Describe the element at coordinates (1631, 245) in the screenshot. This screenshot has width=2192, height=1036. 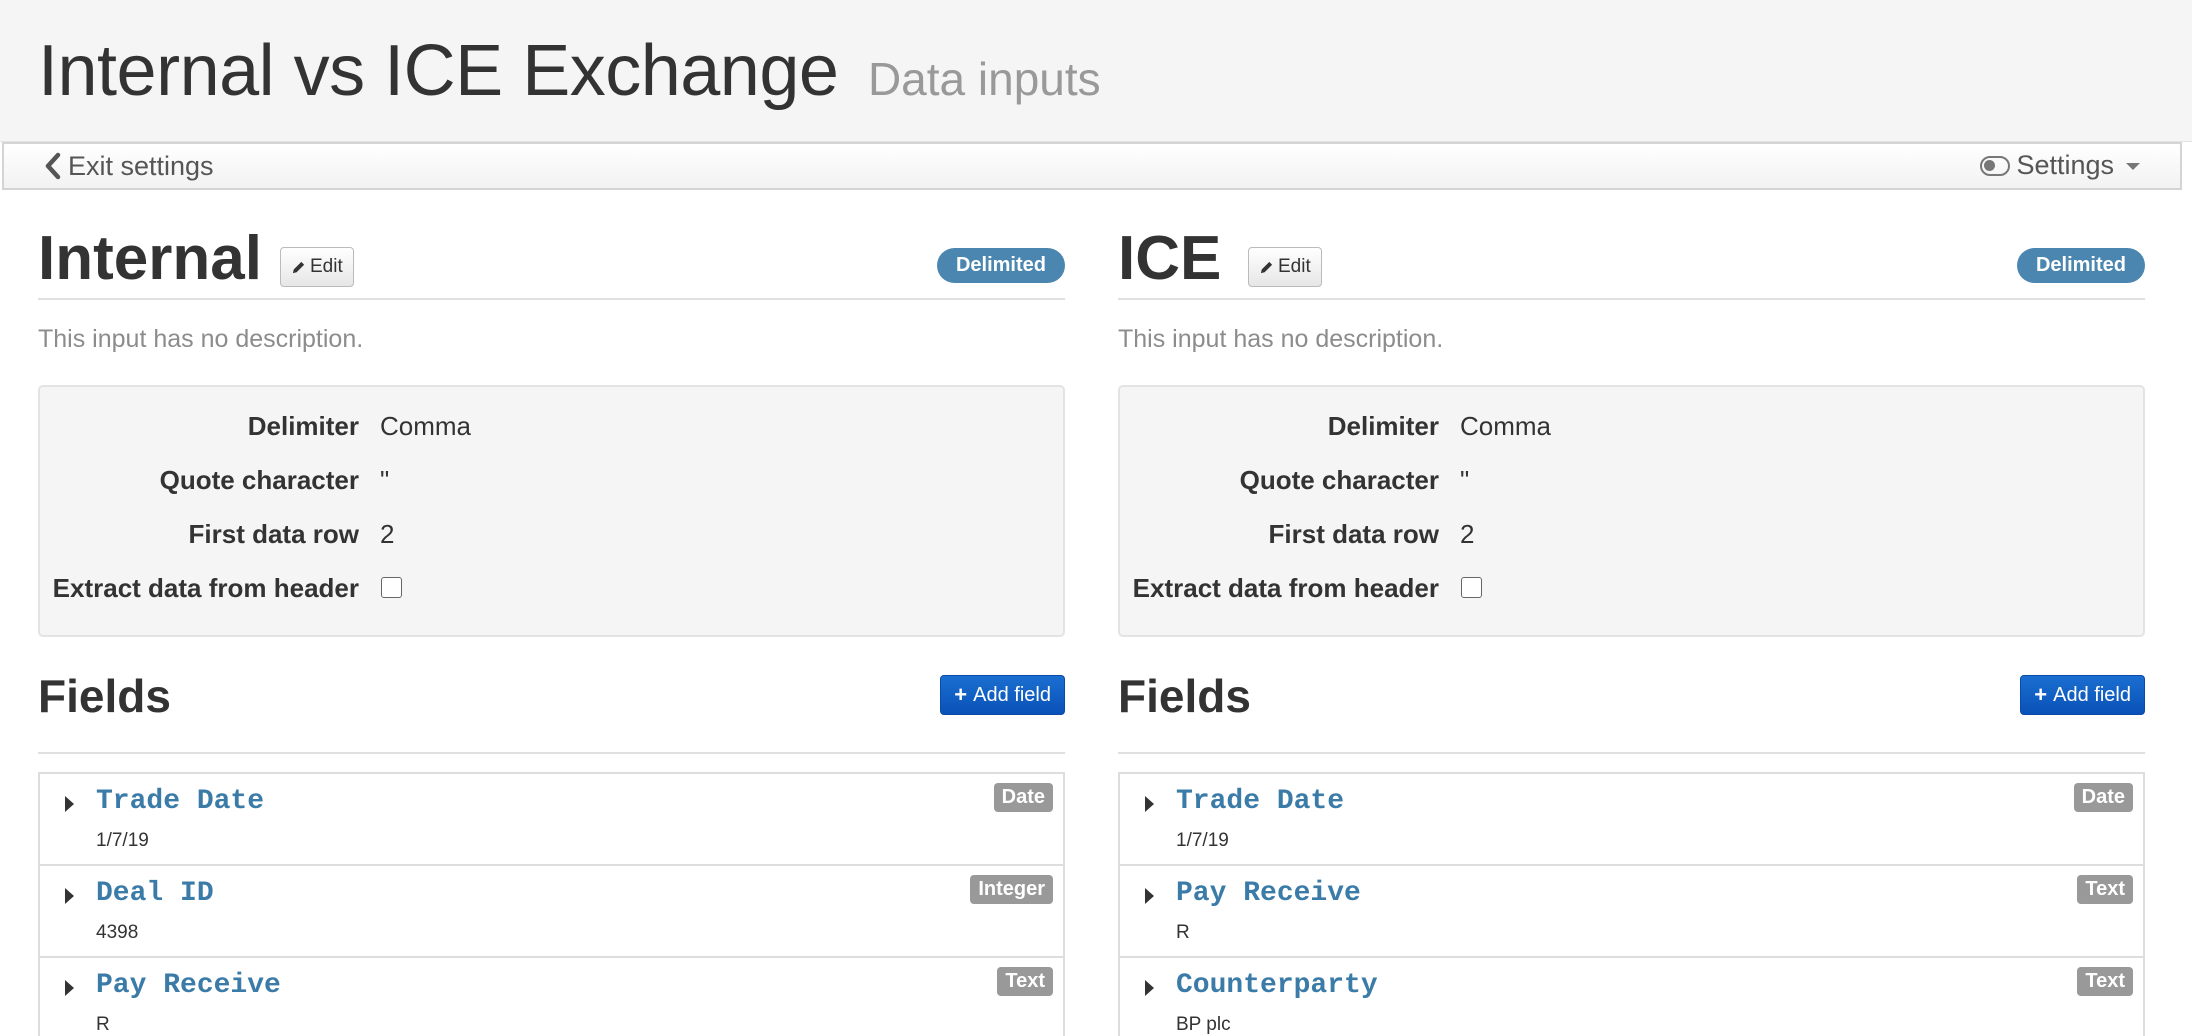
I see `input-header: ICE Edit Delimited` at that location.